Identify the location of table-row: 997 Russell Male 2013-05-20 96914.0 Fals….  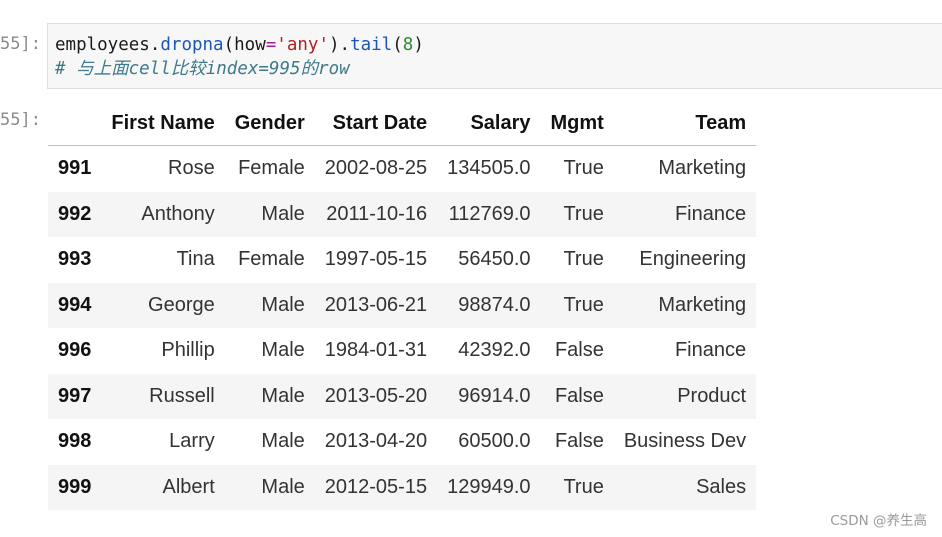
(402, 396).